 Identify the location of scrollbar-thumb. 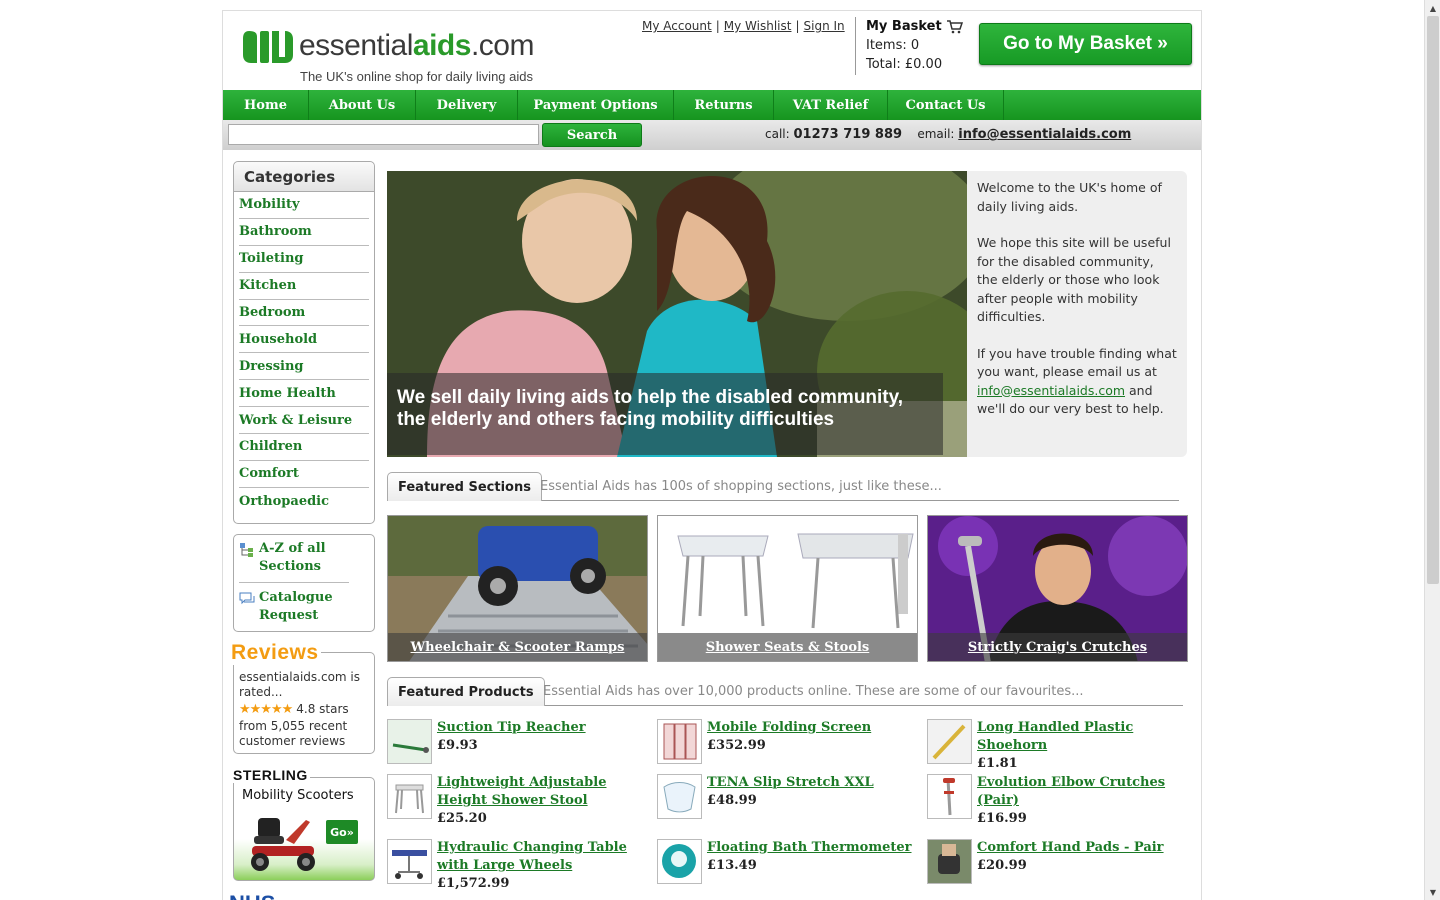
(1433, 300).